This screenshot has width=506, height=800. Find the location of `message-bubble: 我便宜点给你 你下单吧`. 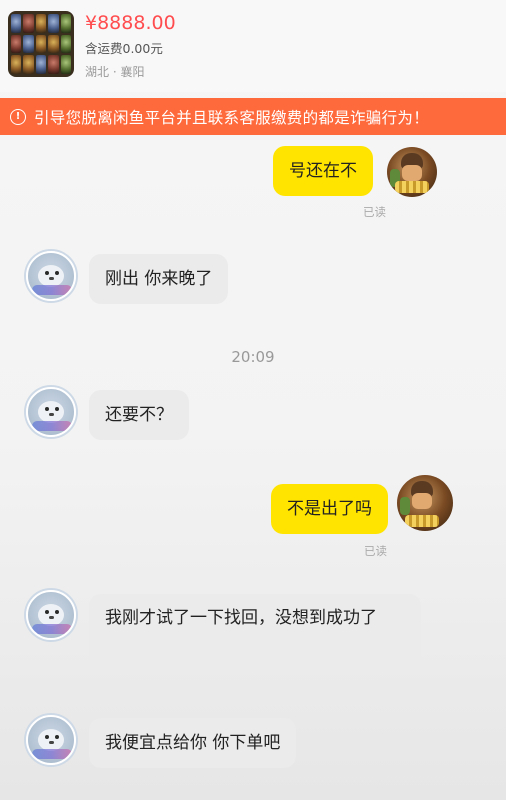

message-bubble: 我便宜点给你 你下单吧 is located at coordinates (193, 743).